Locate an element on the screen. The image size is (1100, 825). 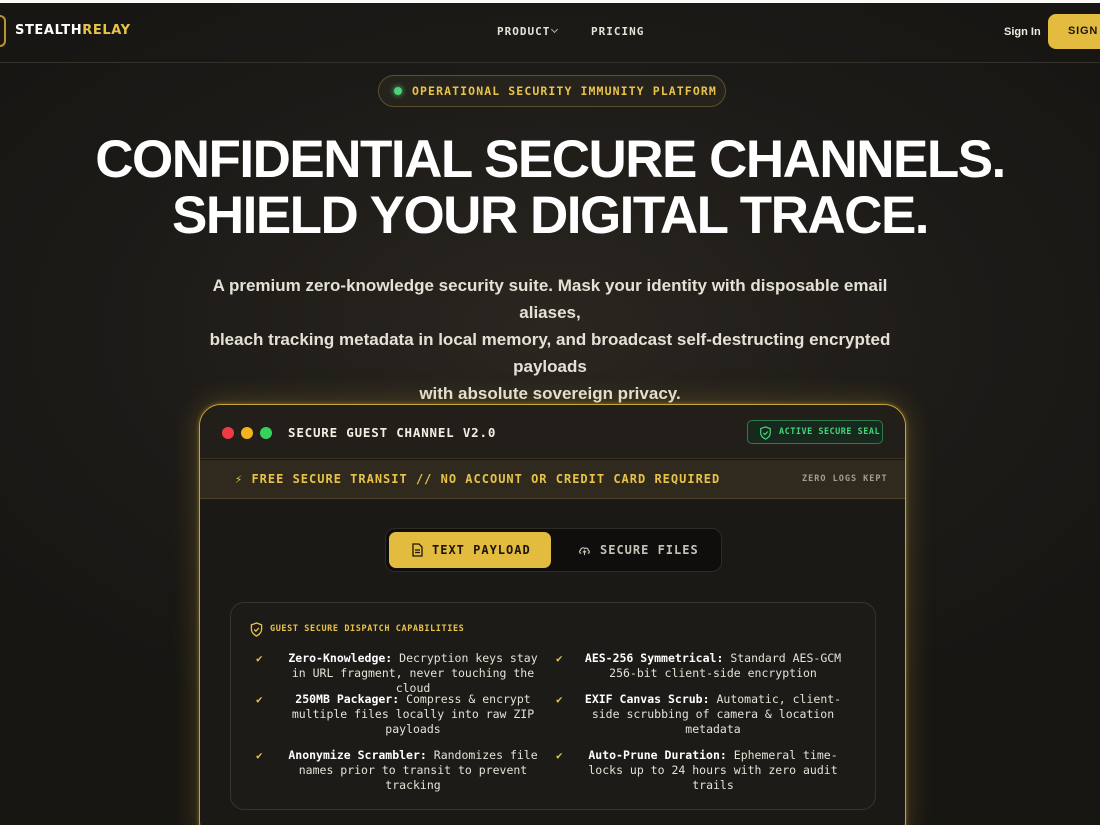
badge-text: OPERATIONAL SECURITY IMMUNITY PLATFORM is located at coordinates (564, 91).